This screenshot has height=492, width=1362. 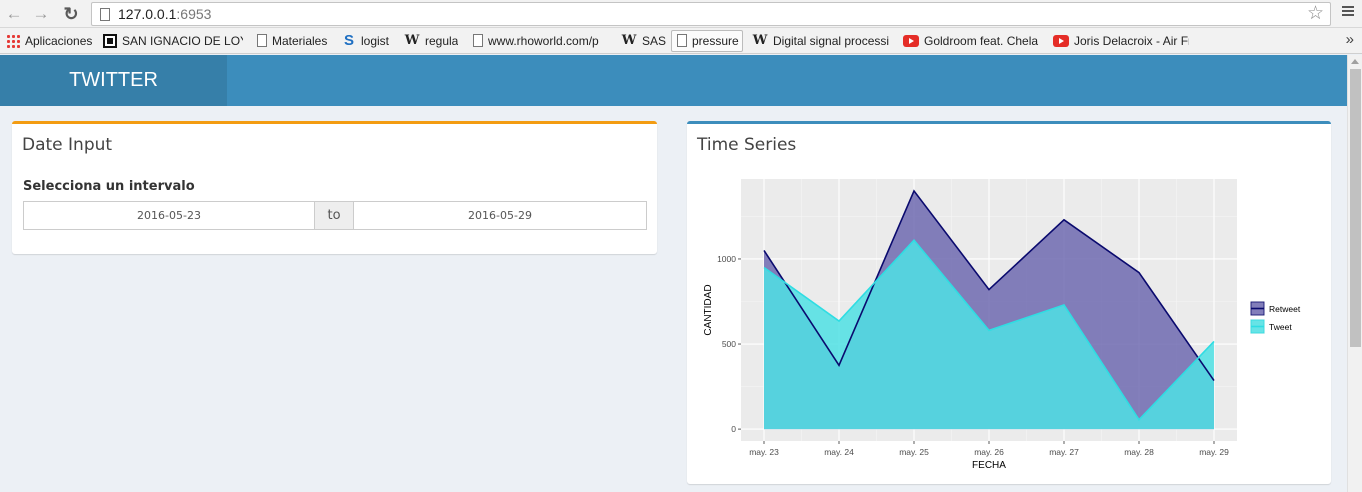 I want to click on date-range-label: Selecciona un intervalo, so click(x=109, y=186).